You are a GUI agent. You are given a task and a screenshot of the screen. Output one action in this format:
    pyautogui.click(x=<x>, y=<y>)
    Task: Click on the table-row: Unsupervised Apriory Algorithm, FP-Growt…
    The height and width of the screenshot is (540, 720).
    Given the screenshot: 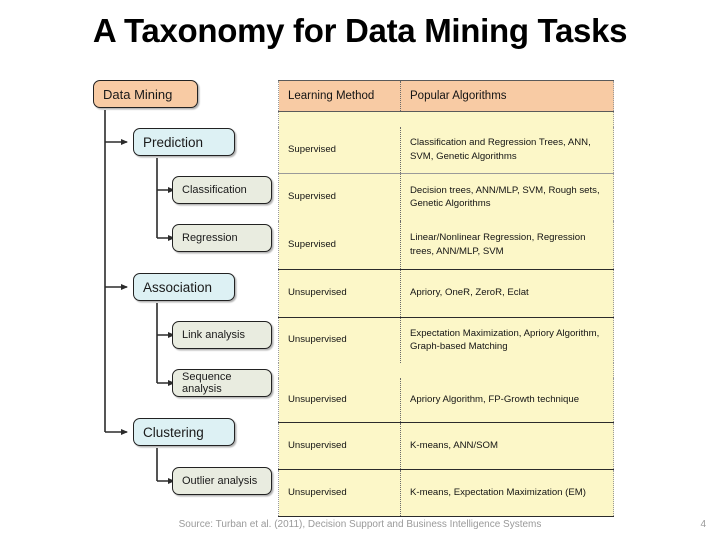 What is the action you would take?
    pyautogui.click(x=446, y=400)
    